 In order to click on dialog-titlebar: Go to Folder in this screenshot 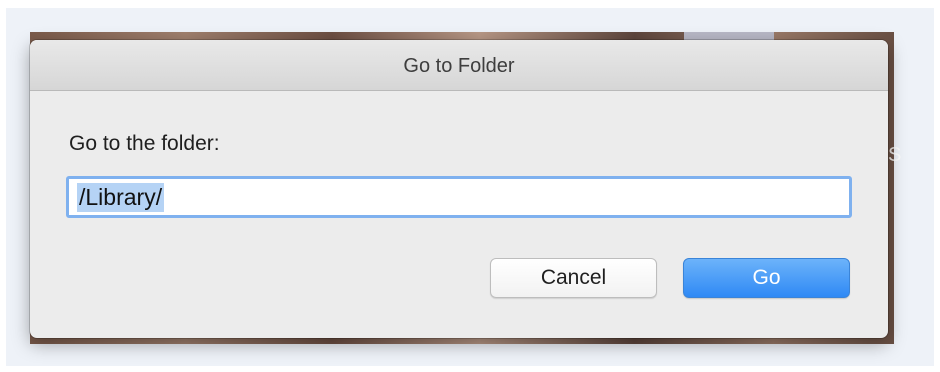, I will do `click(459, 65)`.